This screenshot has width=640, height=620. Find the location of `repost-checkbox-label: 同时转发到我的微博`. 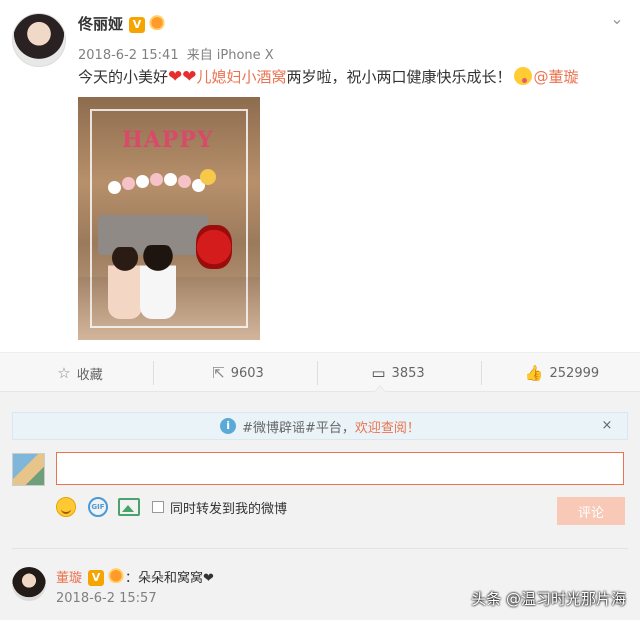

repost-checkbox-label: 同时转发到我的微博 is located at coordinates (228, 507).